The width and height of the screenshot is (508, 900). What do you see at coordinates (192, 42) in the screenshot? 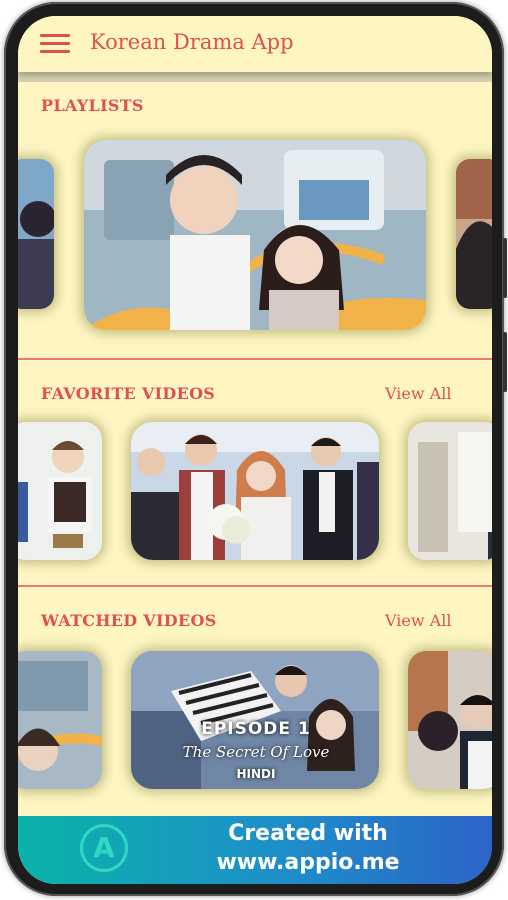
I see `app-title: Korean Drama App` at bounding box center [192, 42].